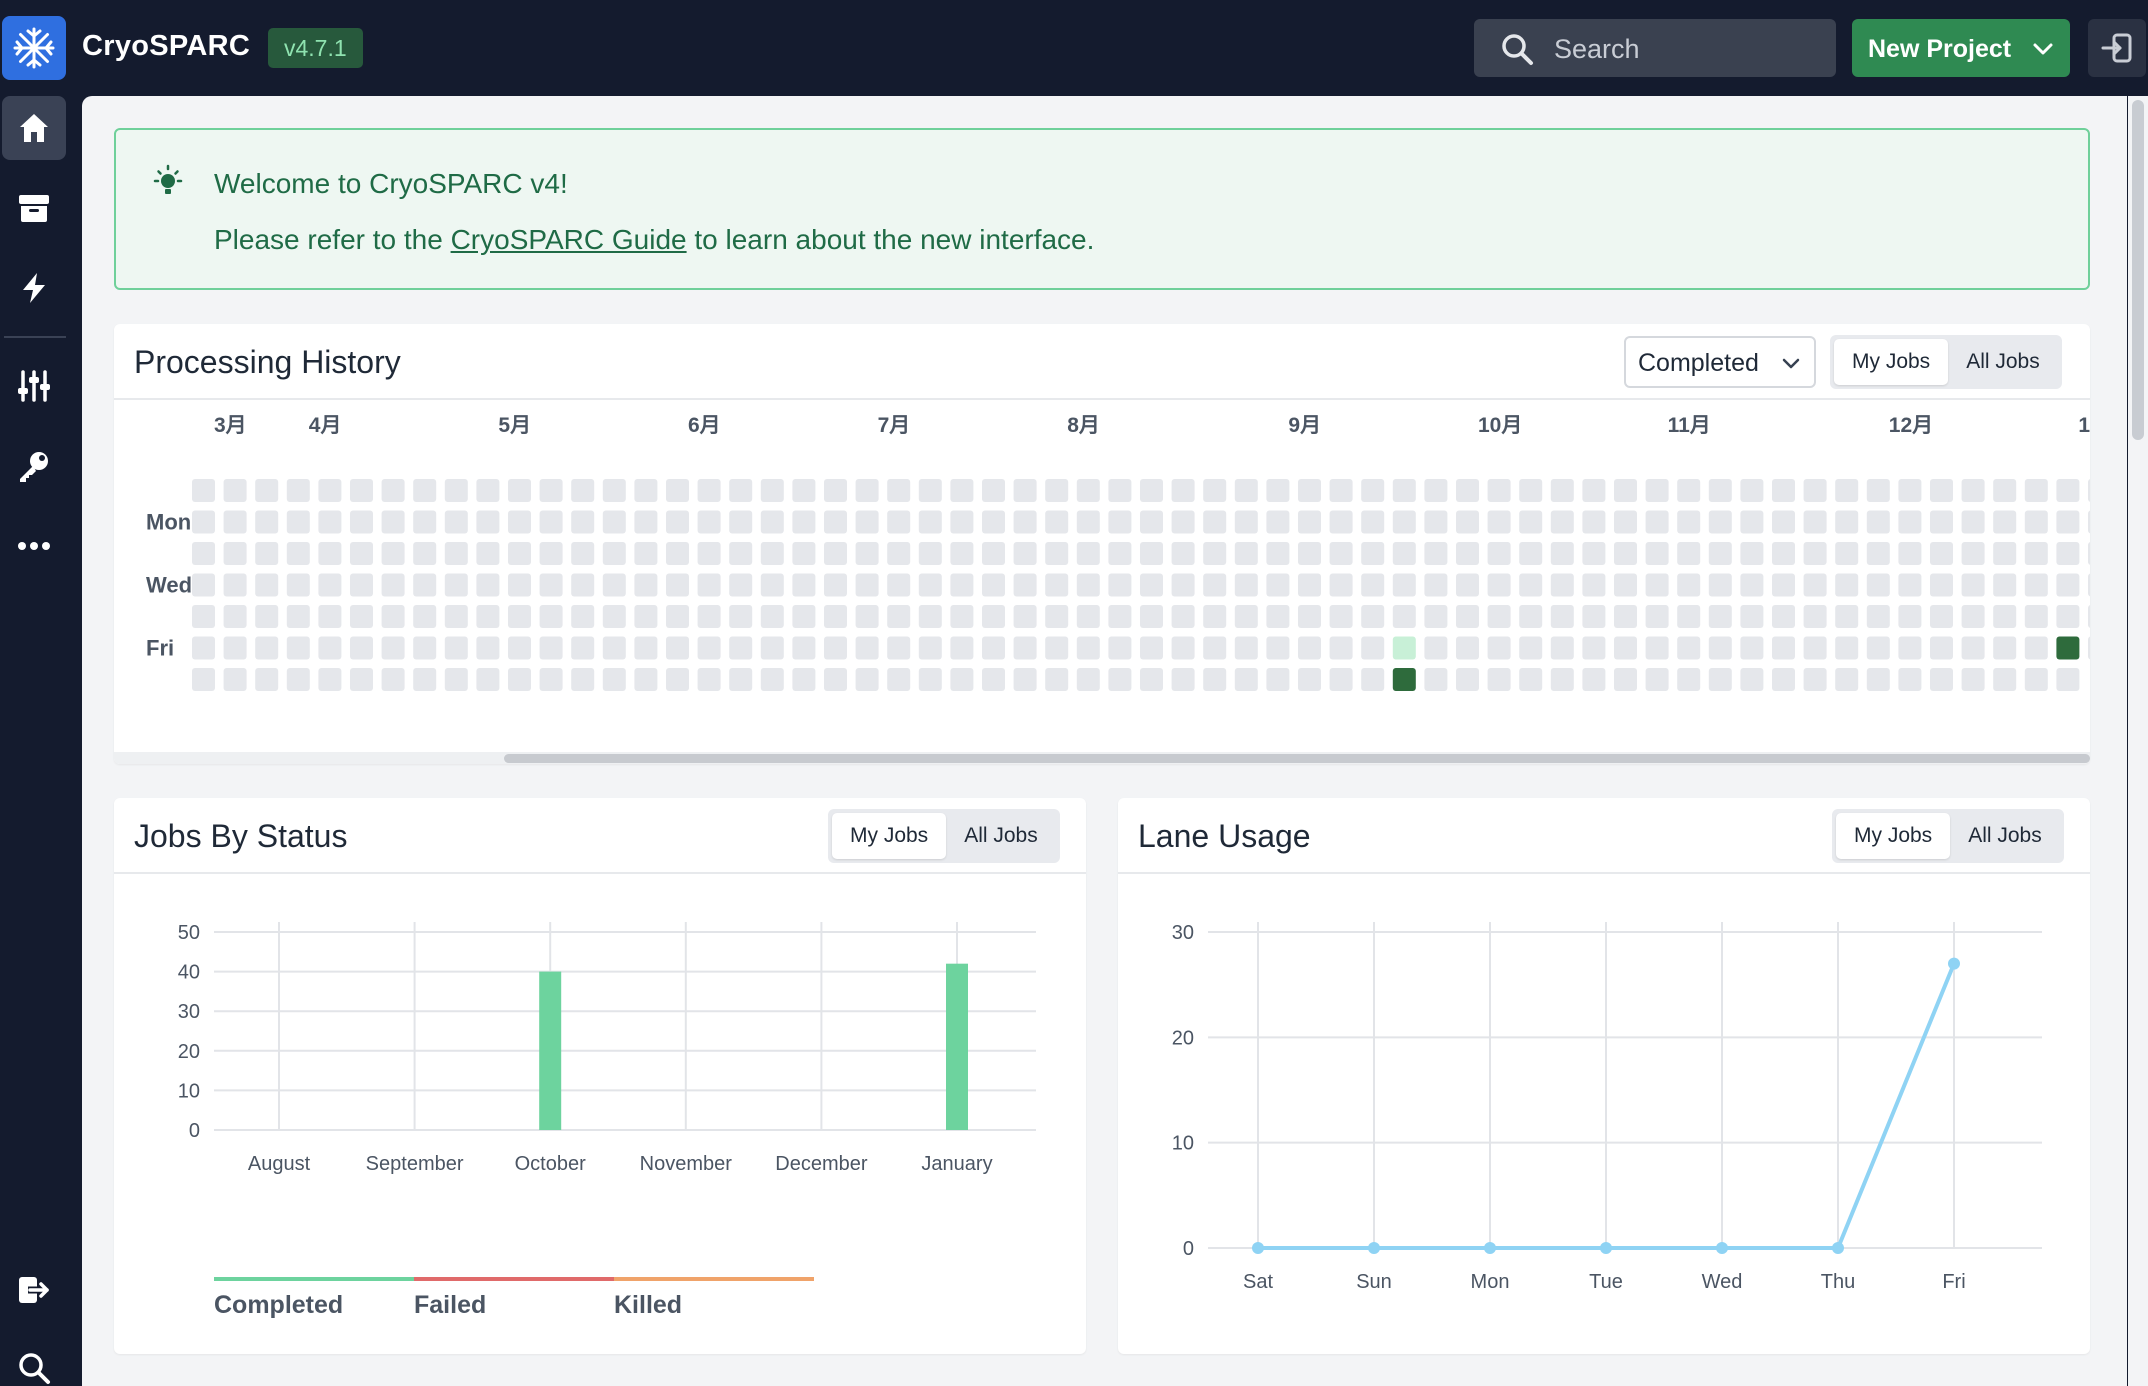  What do you see at coordinates (1655, 48) in the screenshot?
I see `search-input: Search` at bounding box center [1655, 48].